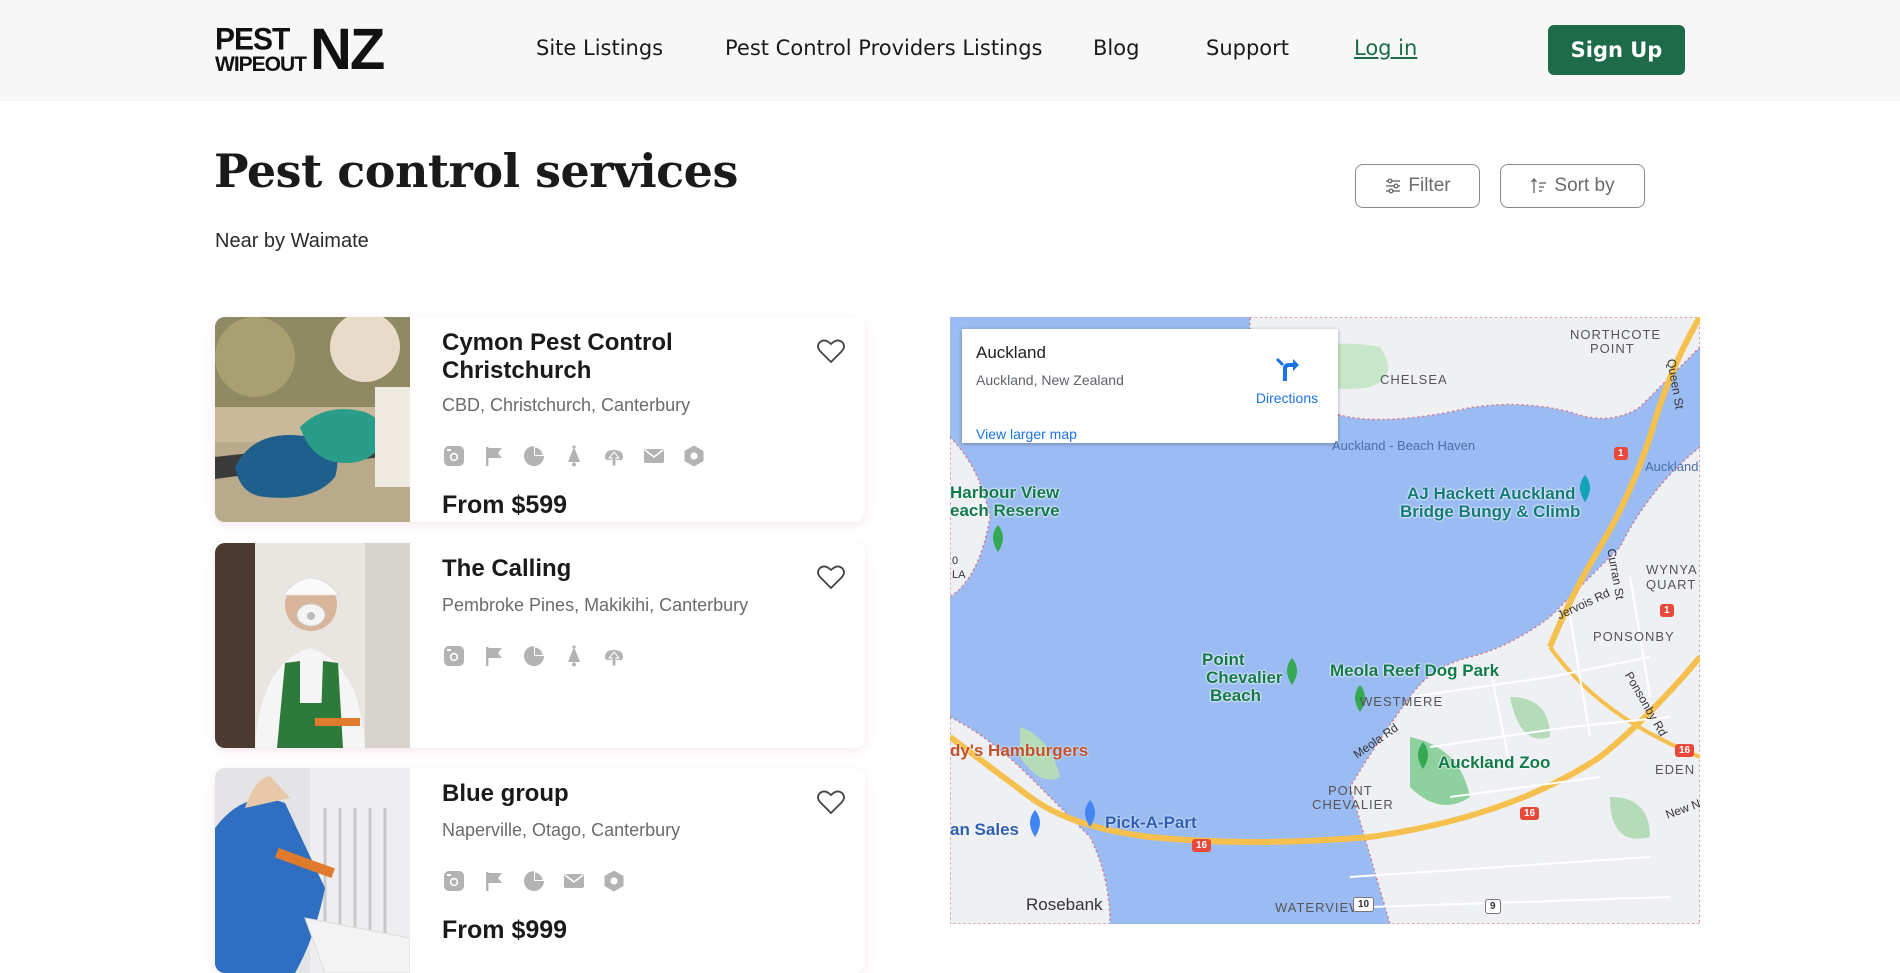  What do you see at coordinates (312, 419) in the screenshot?
I see `listing-photo-cleaning-glove` at bounding box center [312, 419].